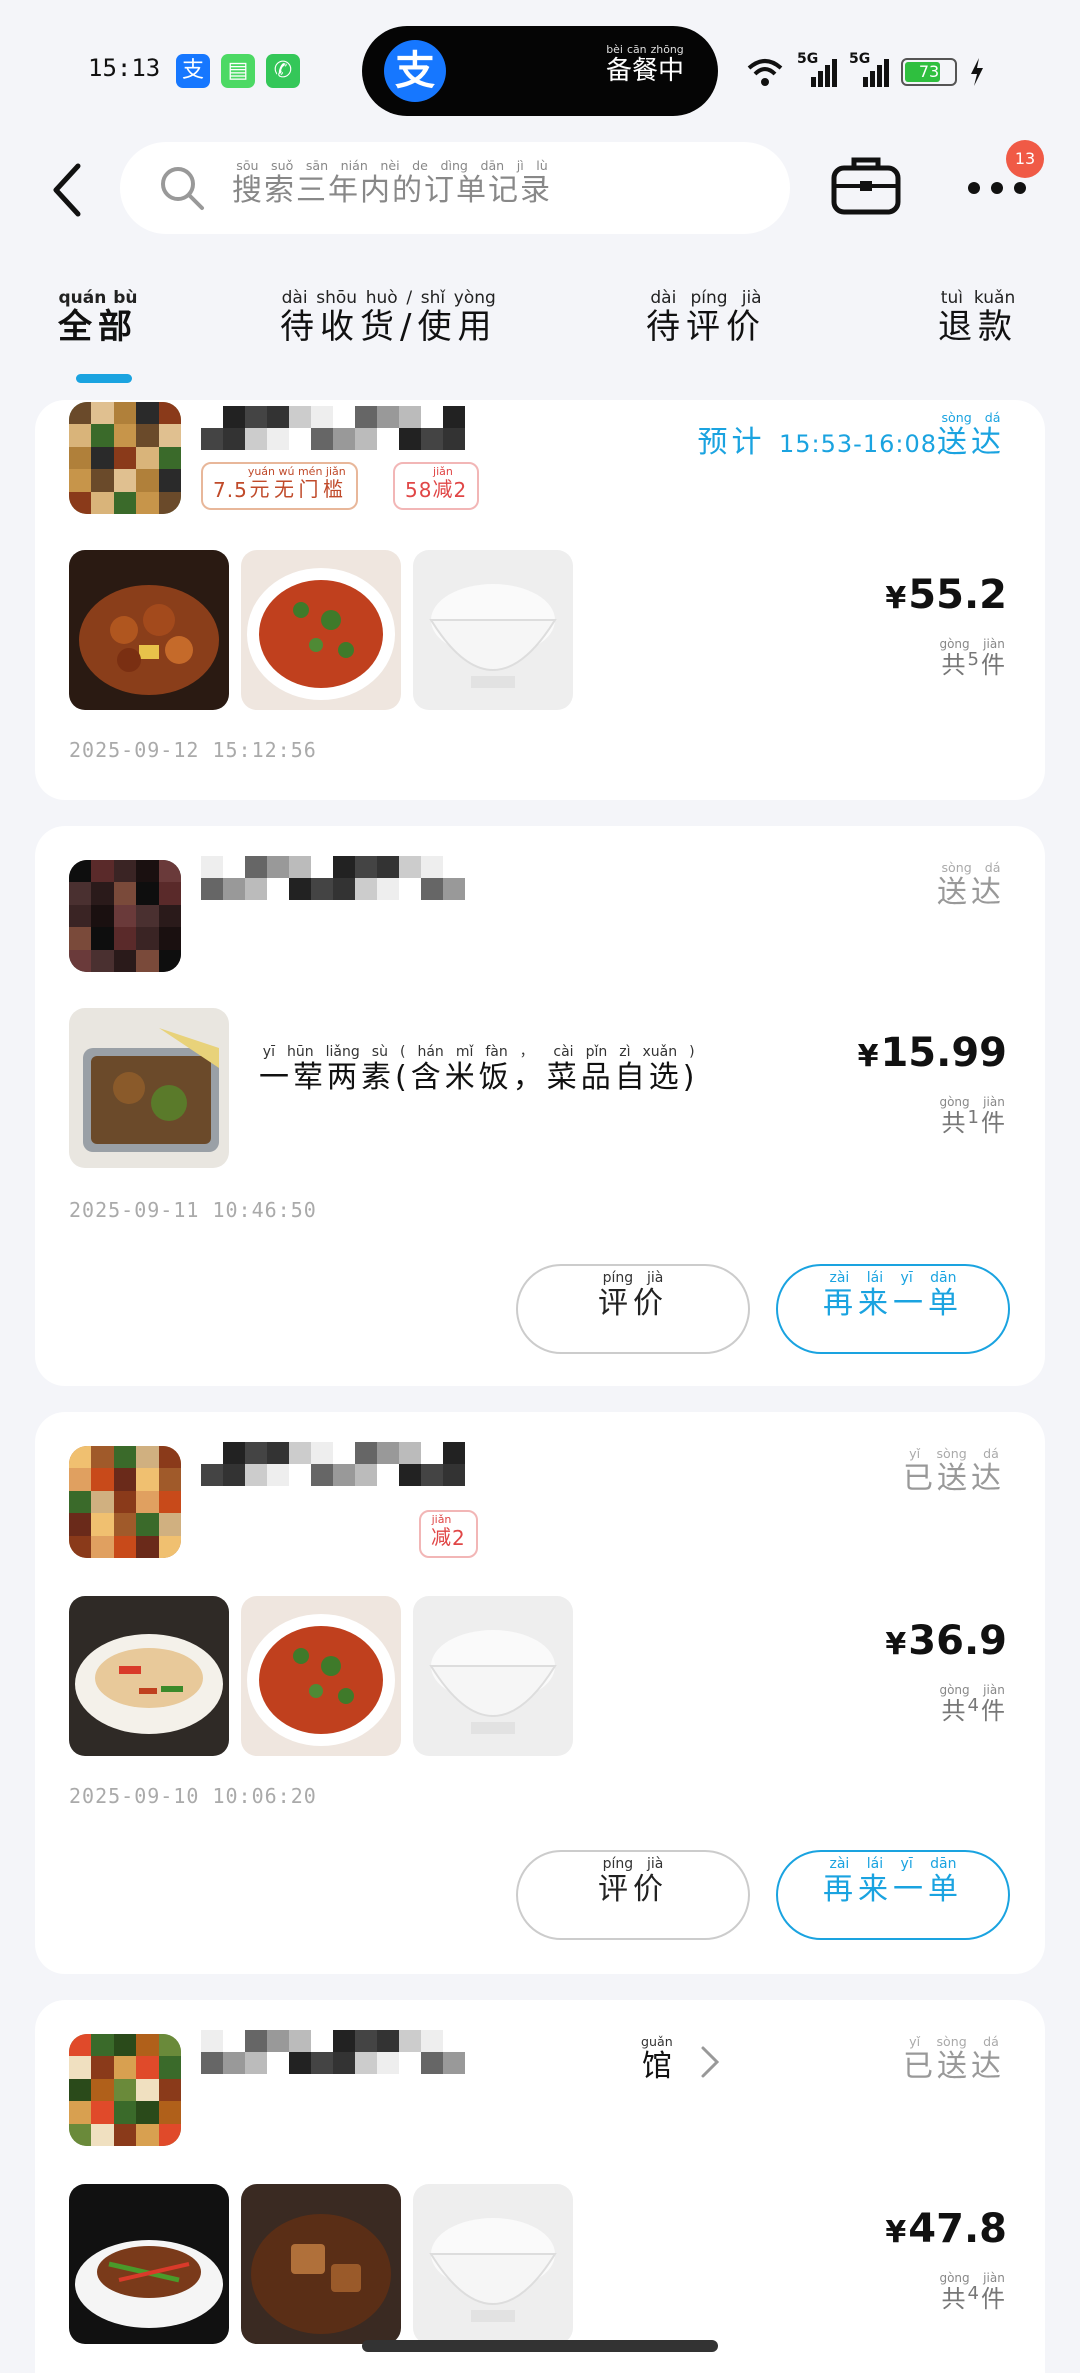 Image resolution: width=1080 pixels, height=2373 pixels. What do you see at coordinates (149, 1088) in the screenshot?
I see `food-thumbnail-set-meal` at bounding box center [149, 1088].